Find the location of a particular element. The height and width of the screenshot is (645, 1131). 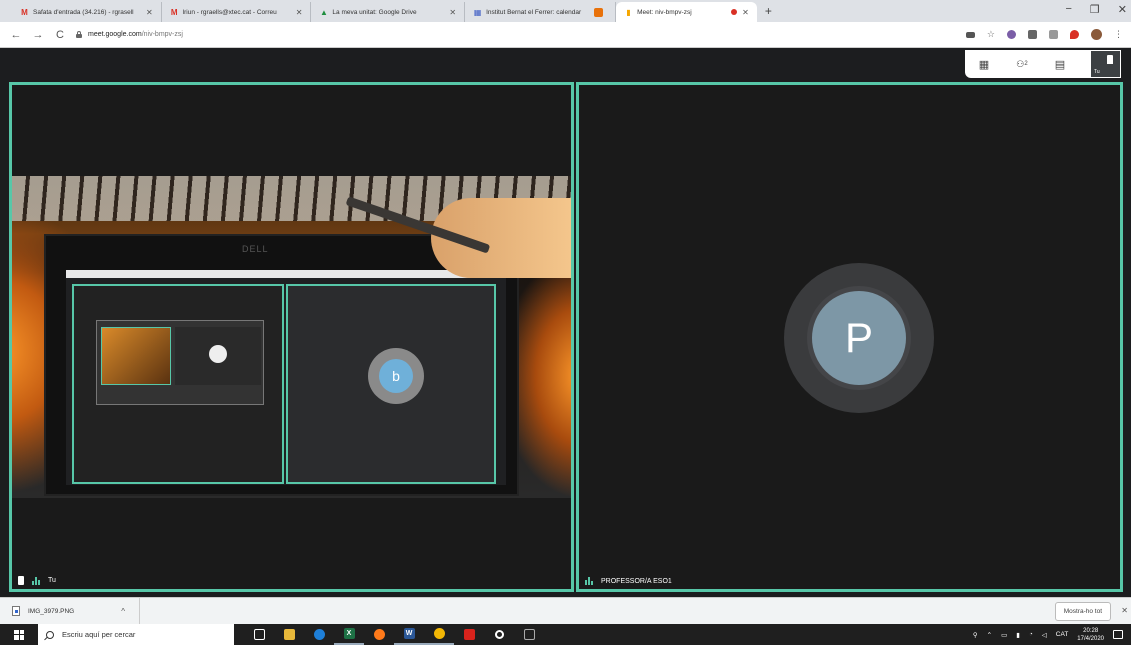

pin-icon is located at coordinates (21, 580).